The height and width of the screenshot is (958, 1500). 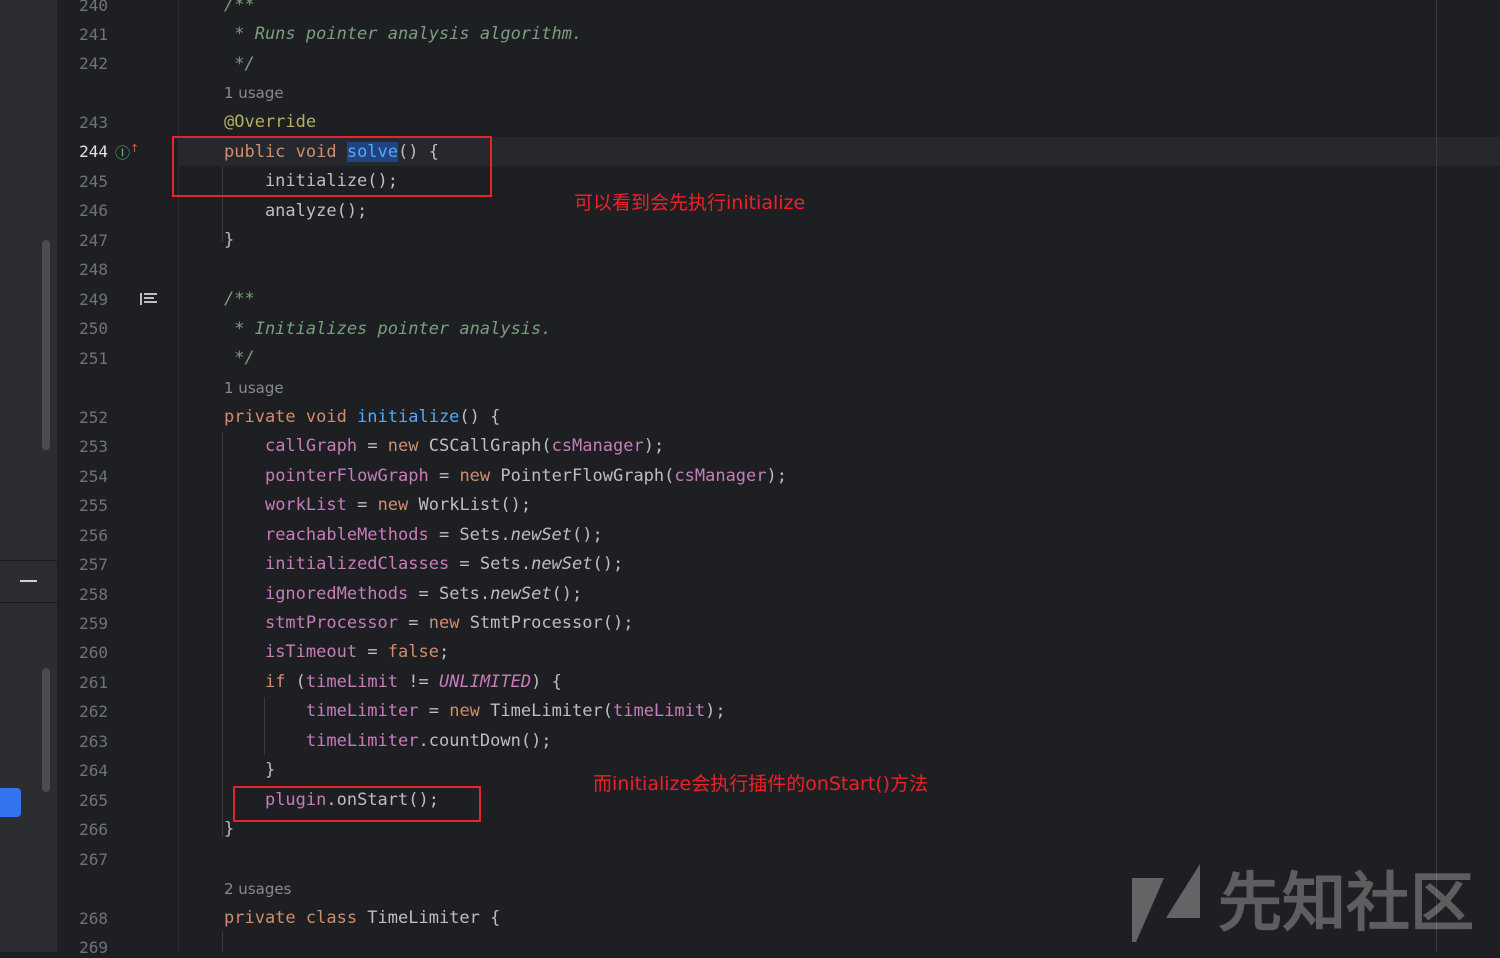 What do you see at coordinates (82, 830) in the screenshot?
I see `line-number: 266` at bounding box center [82, 830].